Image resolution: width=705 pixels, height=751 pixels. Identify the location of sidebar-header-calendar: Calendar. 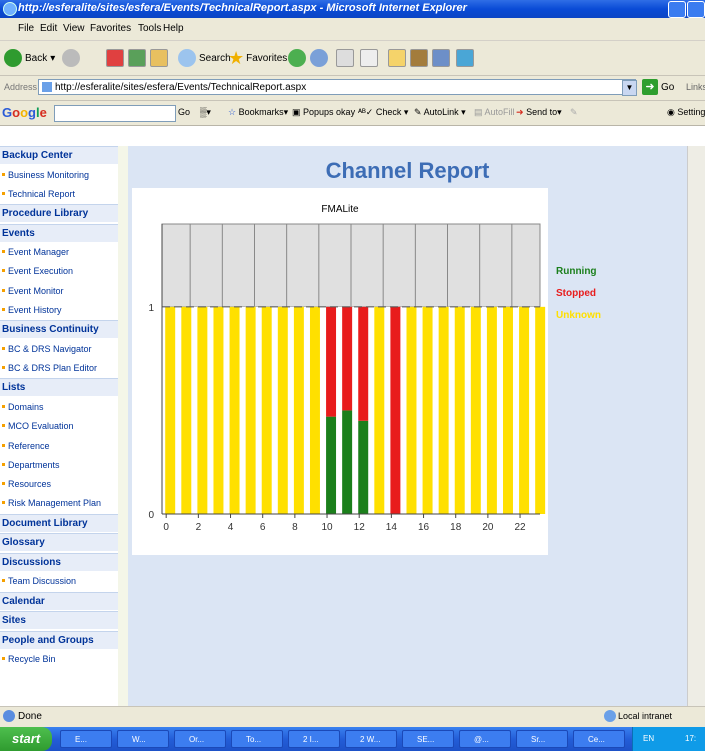
(59, 600).